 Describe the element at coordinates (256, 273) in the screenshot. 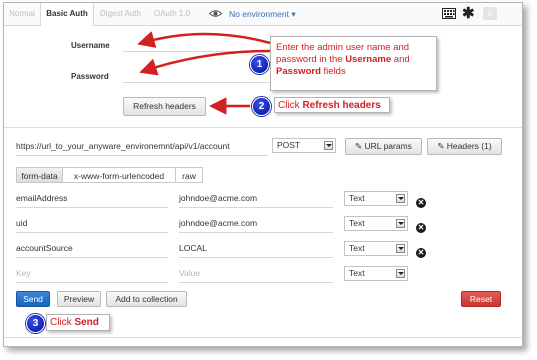

I see `new-value-input: Value` at that location.